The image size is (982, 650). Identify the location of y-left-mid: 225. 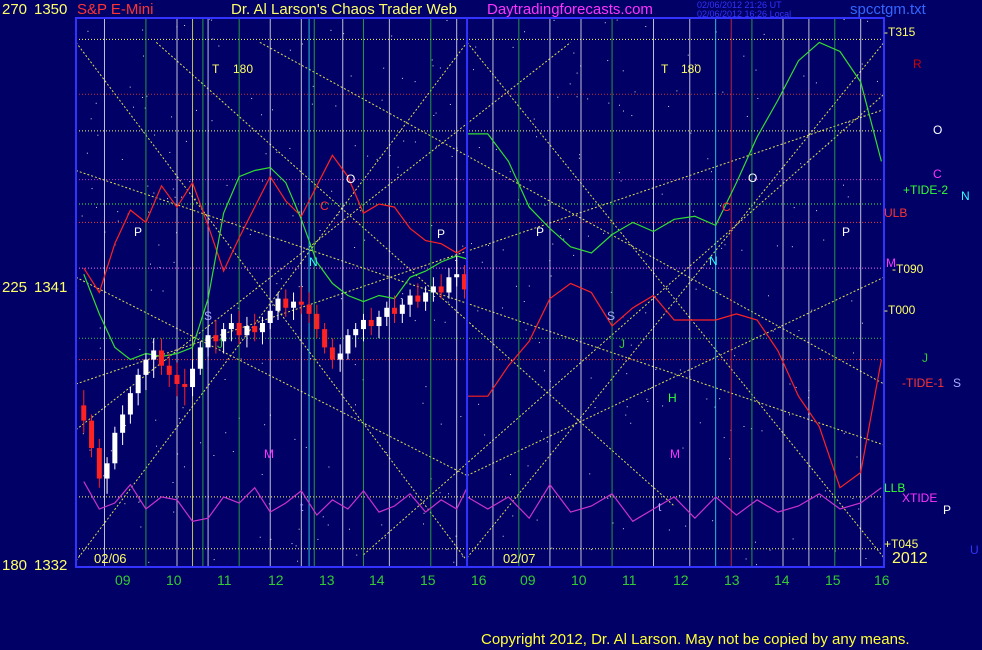
(15, 287).